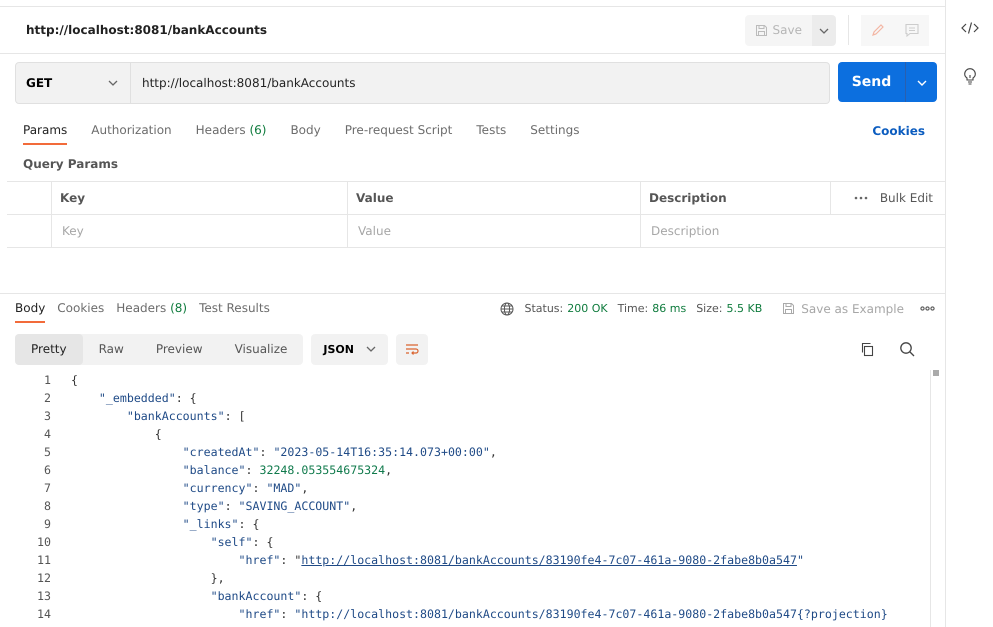 The height and width of the screenshot is (627, 993). What do you see at coordinates (49, 349) in the screenshot?
I see `view-mode-tab: Pretty` at bounding box center [49, 349].